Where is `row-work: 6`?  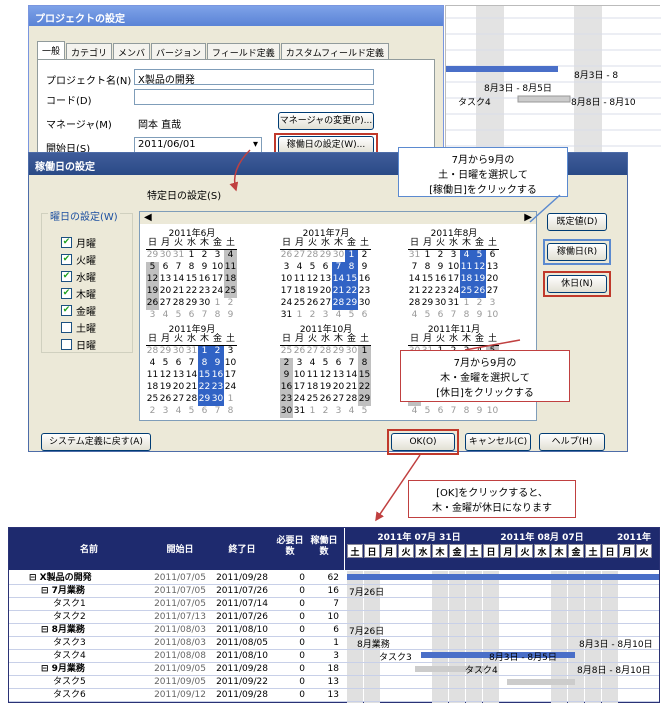 row-work: 6 is located at coordinates (336, 630).